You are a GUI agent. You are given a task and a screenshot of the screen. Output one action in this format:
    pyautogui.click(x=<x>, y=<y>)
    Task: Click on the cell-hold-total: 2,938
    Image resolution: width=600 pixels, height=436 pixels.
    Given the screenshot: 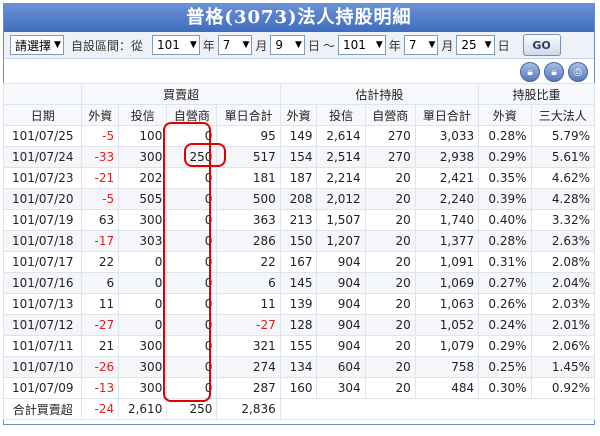 What is the action you would take?
    pyautogui.click(x=447, y=157)
    